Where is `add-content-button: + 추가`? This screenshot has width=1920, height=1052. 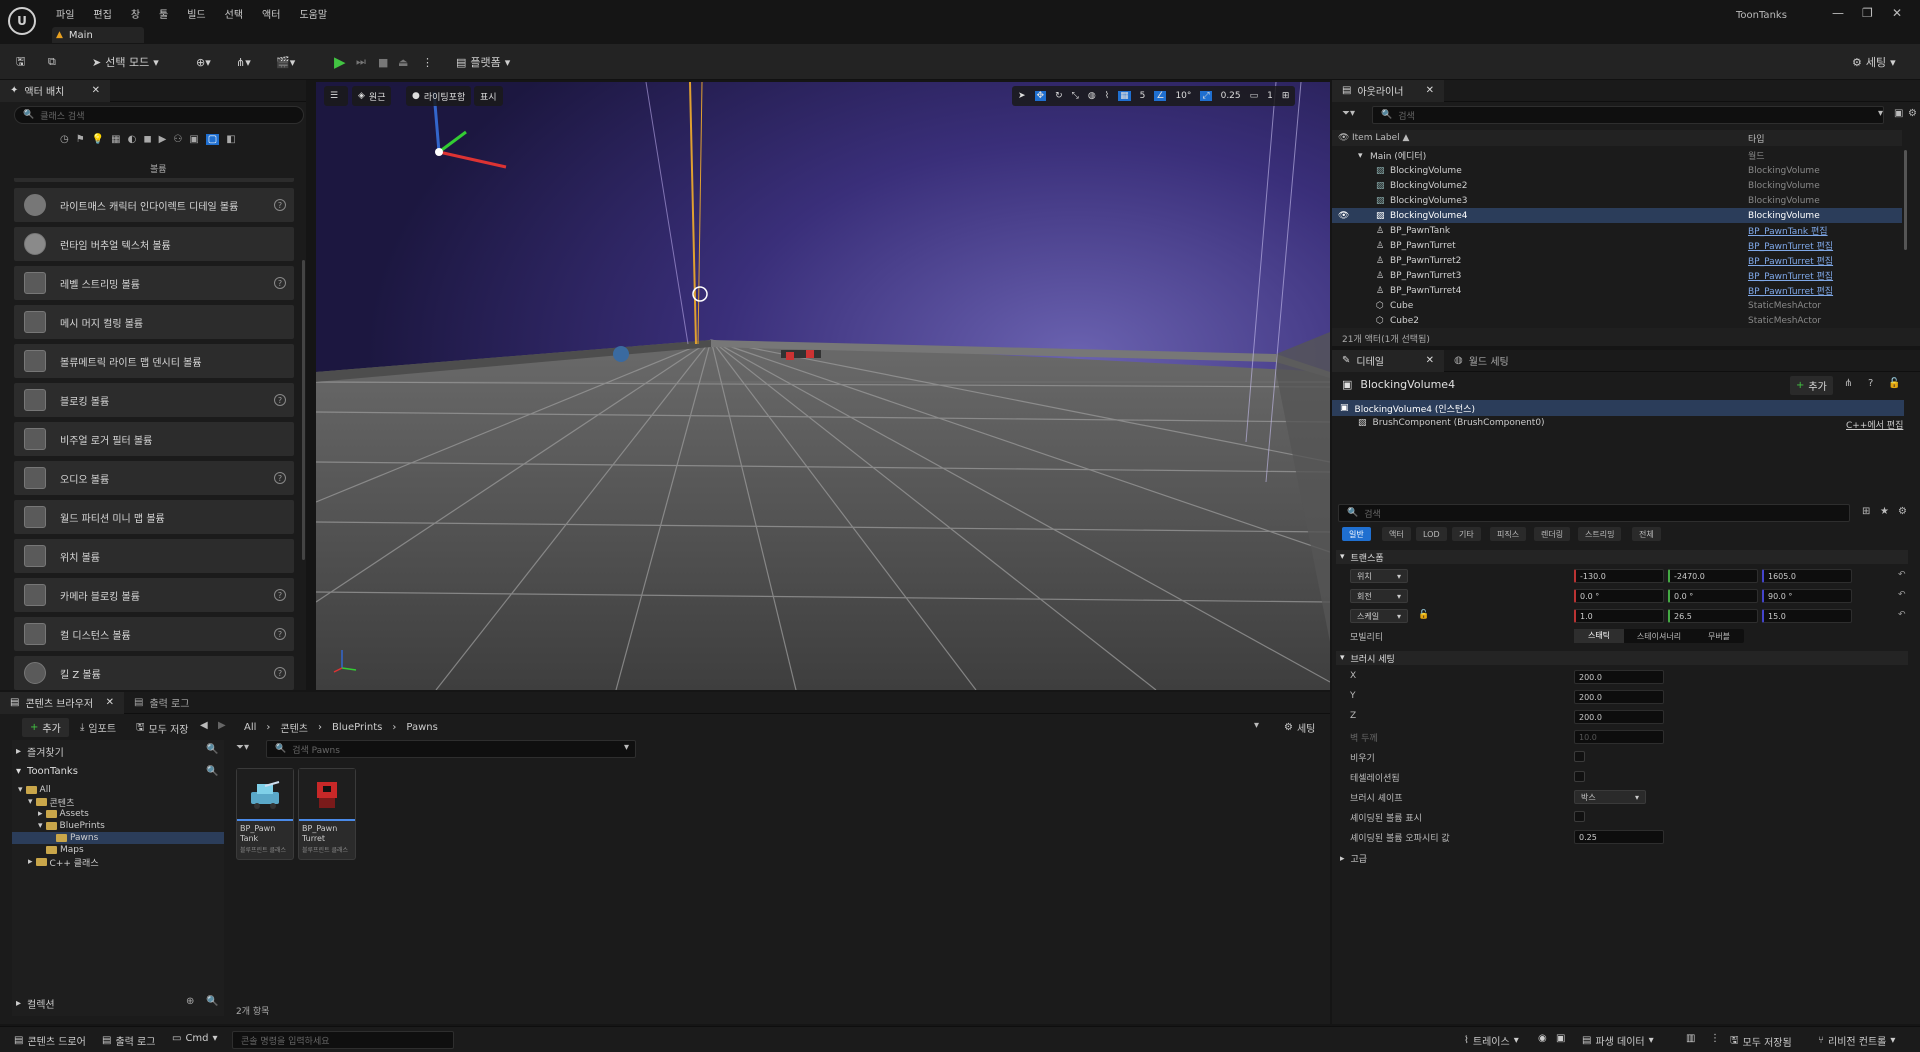
add-content-button: + 추가 is located at coordinates (45, 727).